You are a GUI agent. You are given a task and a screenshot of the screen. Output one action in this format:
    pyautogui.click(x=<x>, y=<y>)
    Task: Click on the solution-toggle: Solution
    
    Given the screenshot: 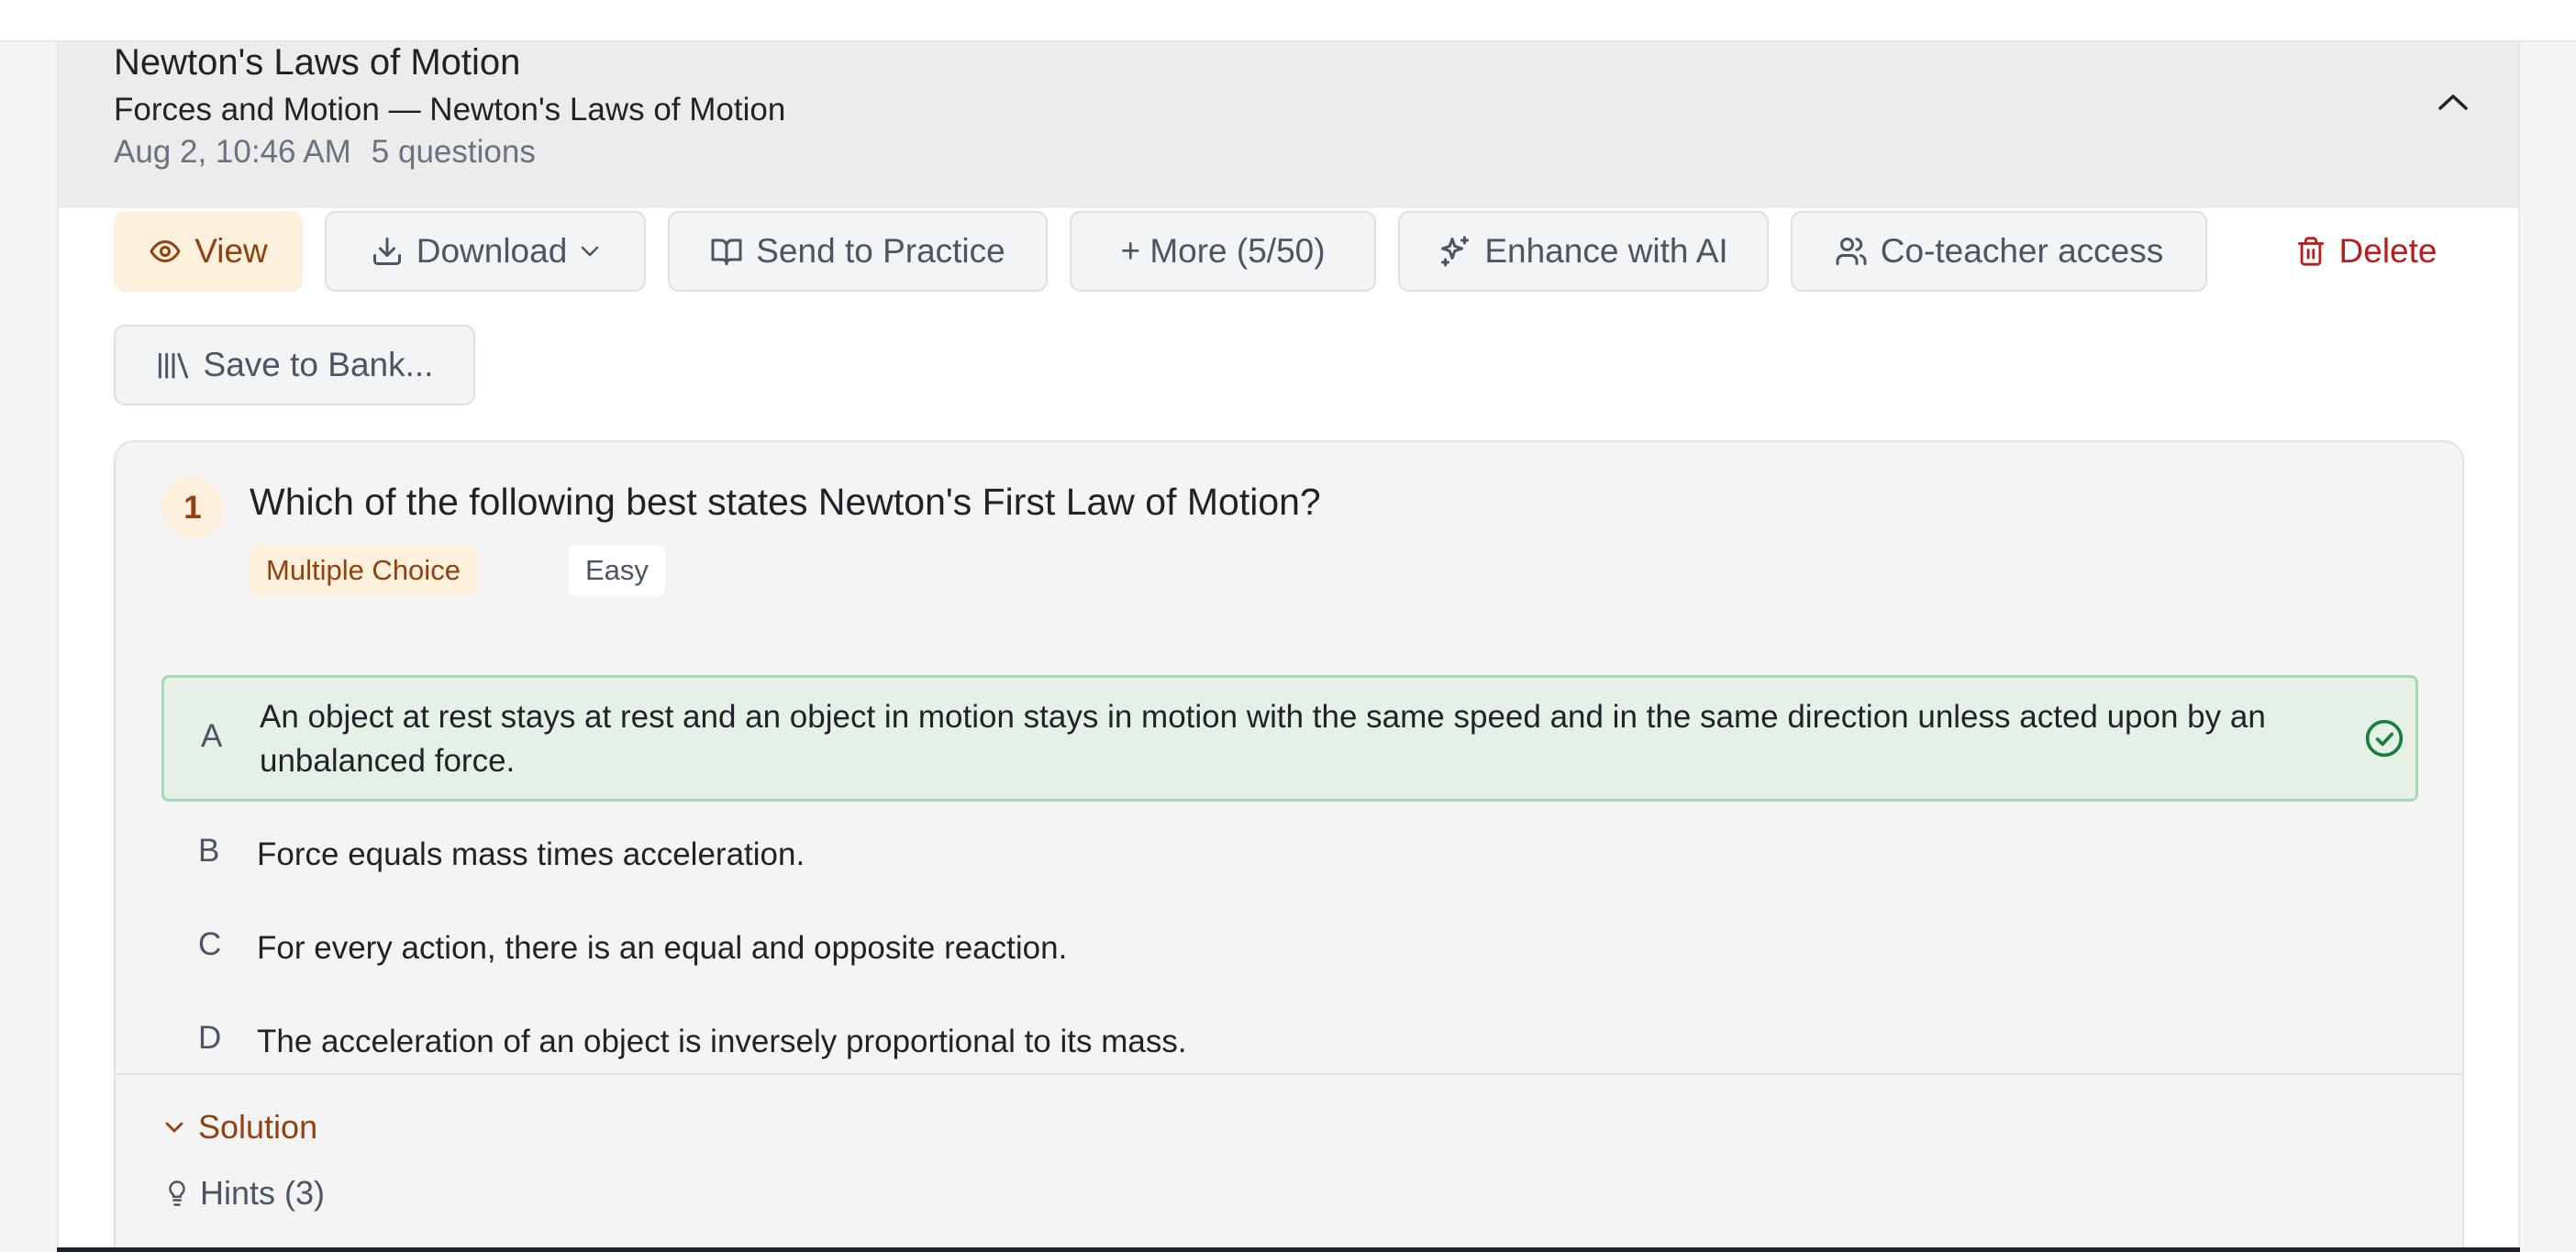 What is the action you would take?
    pyautogui.click(x=240, y=1127)
    